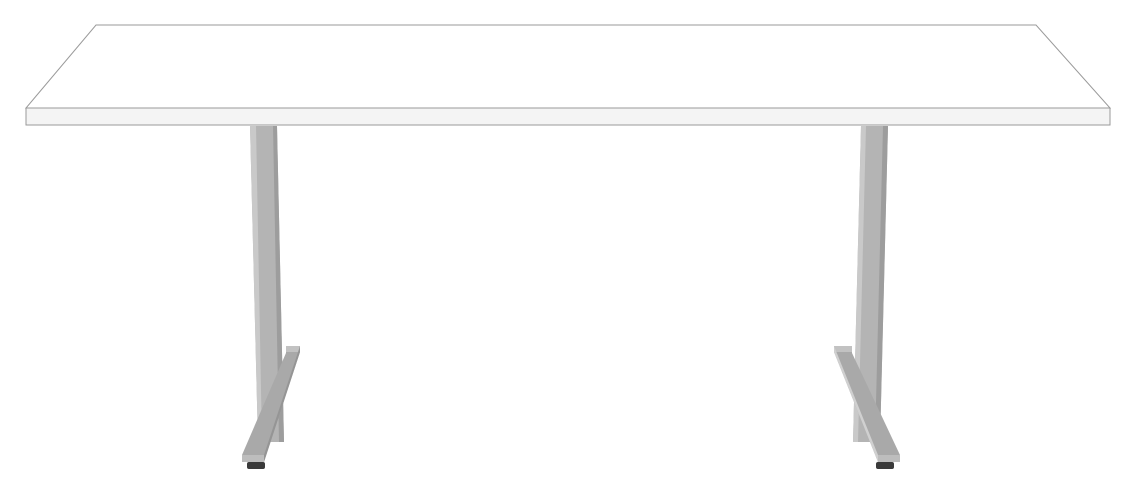  I want to click on left-glide, so click(256, 465).